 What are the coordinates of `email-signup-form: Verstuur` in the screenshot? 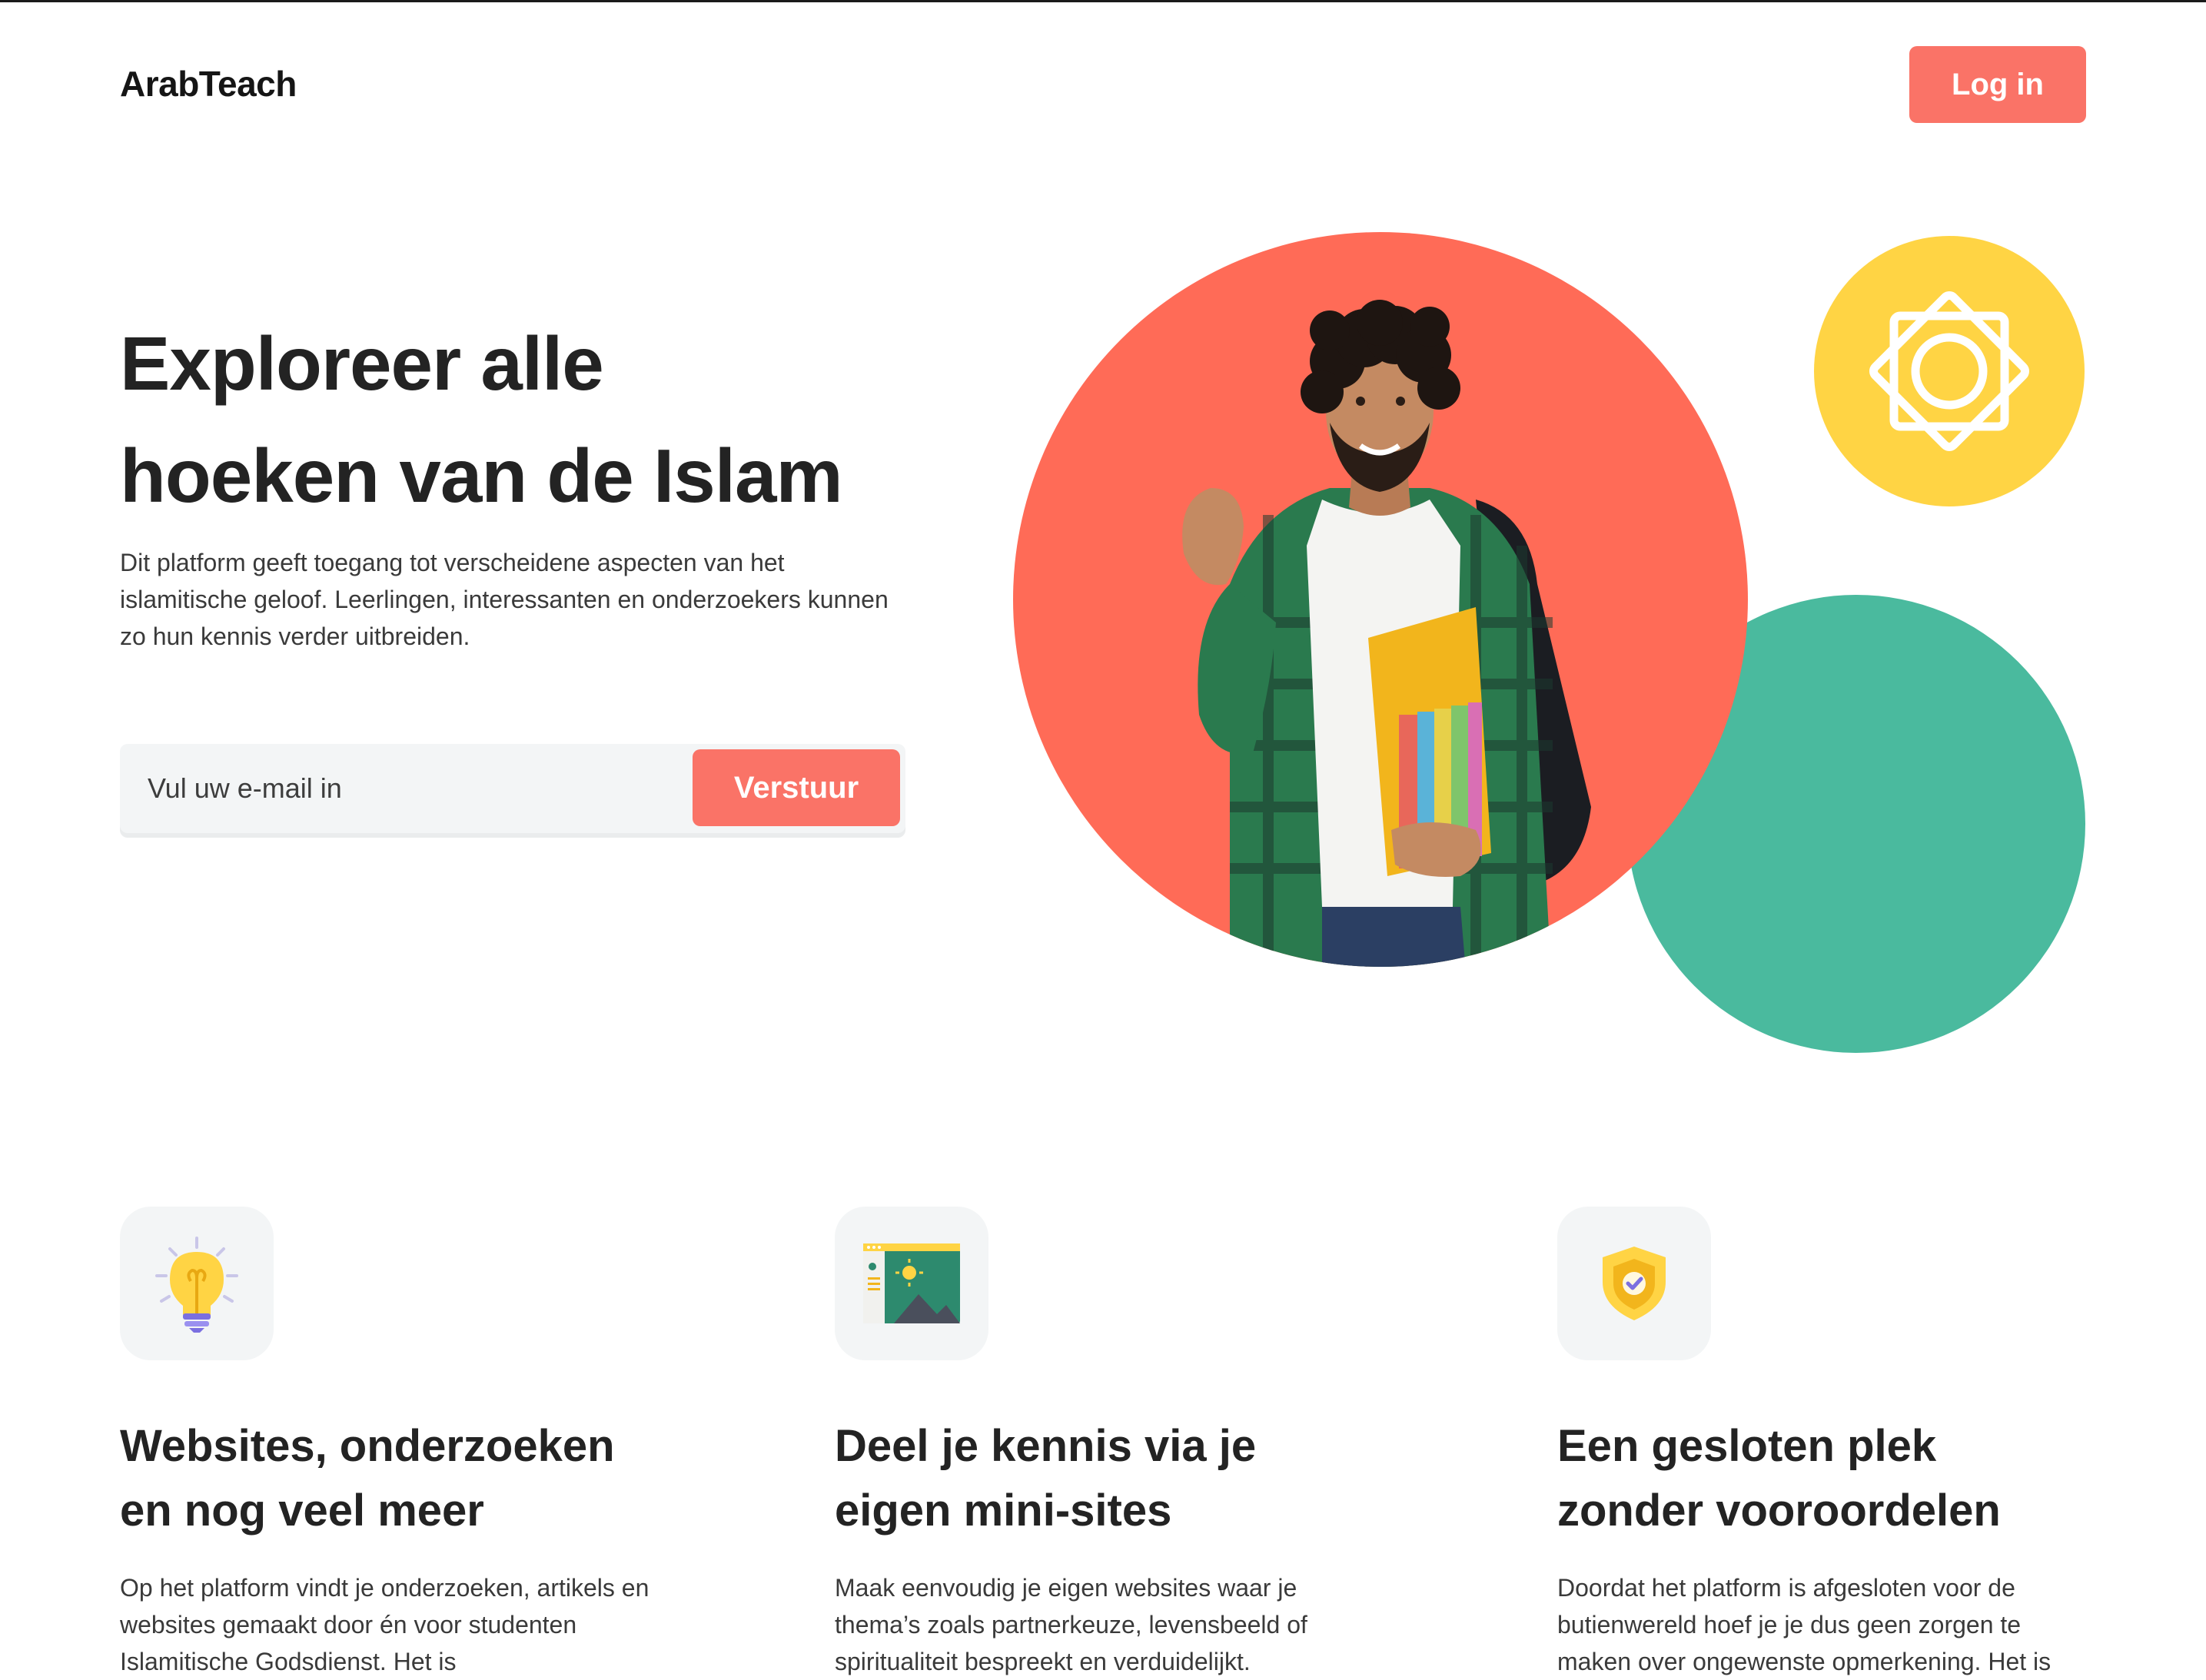 It's located at (512, 788).